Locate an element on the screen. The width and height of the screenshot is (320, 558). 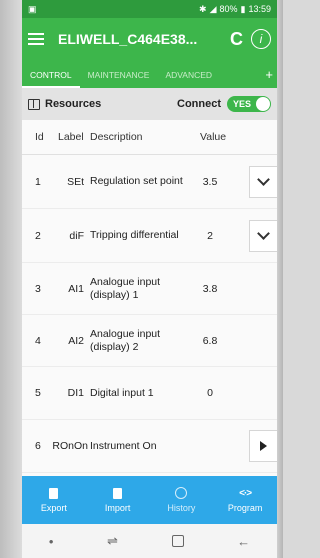
bottom-nav: Export Import History <·> Program is located at coordinates (149, 500).